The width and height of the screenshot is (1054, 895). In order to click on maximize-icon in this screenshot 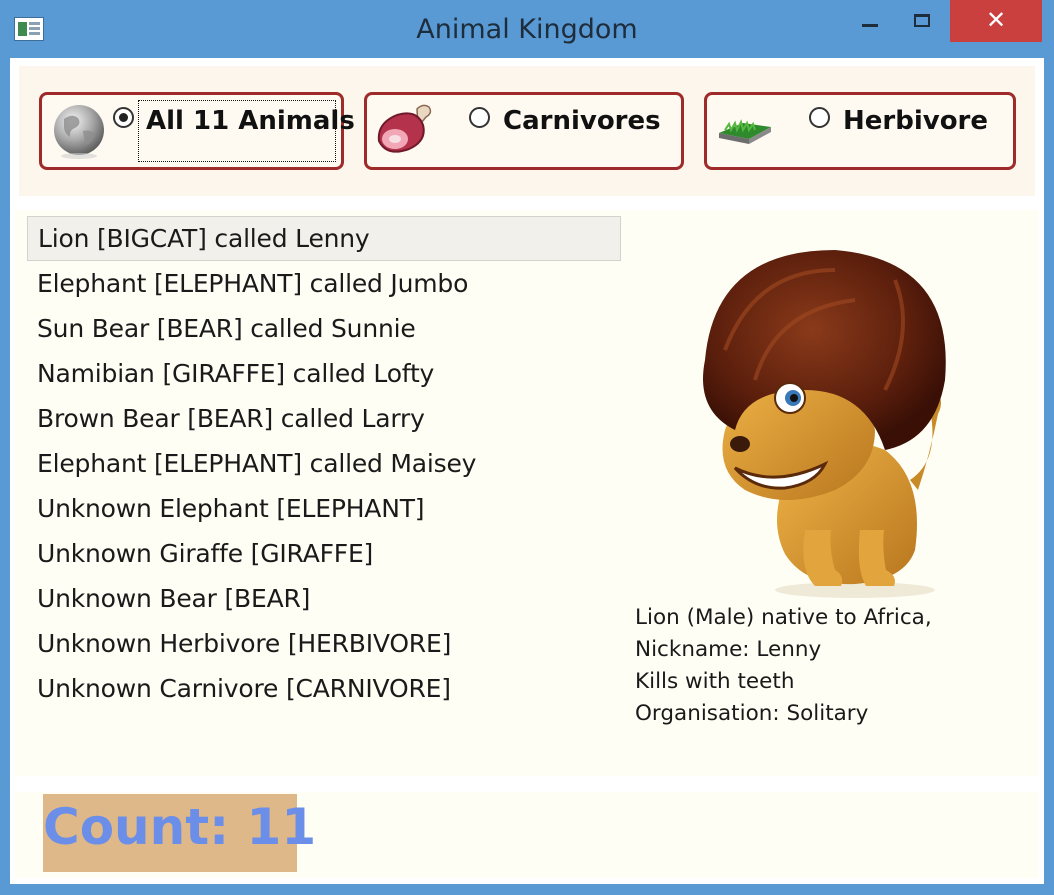, I will do `click(922, 20)`.